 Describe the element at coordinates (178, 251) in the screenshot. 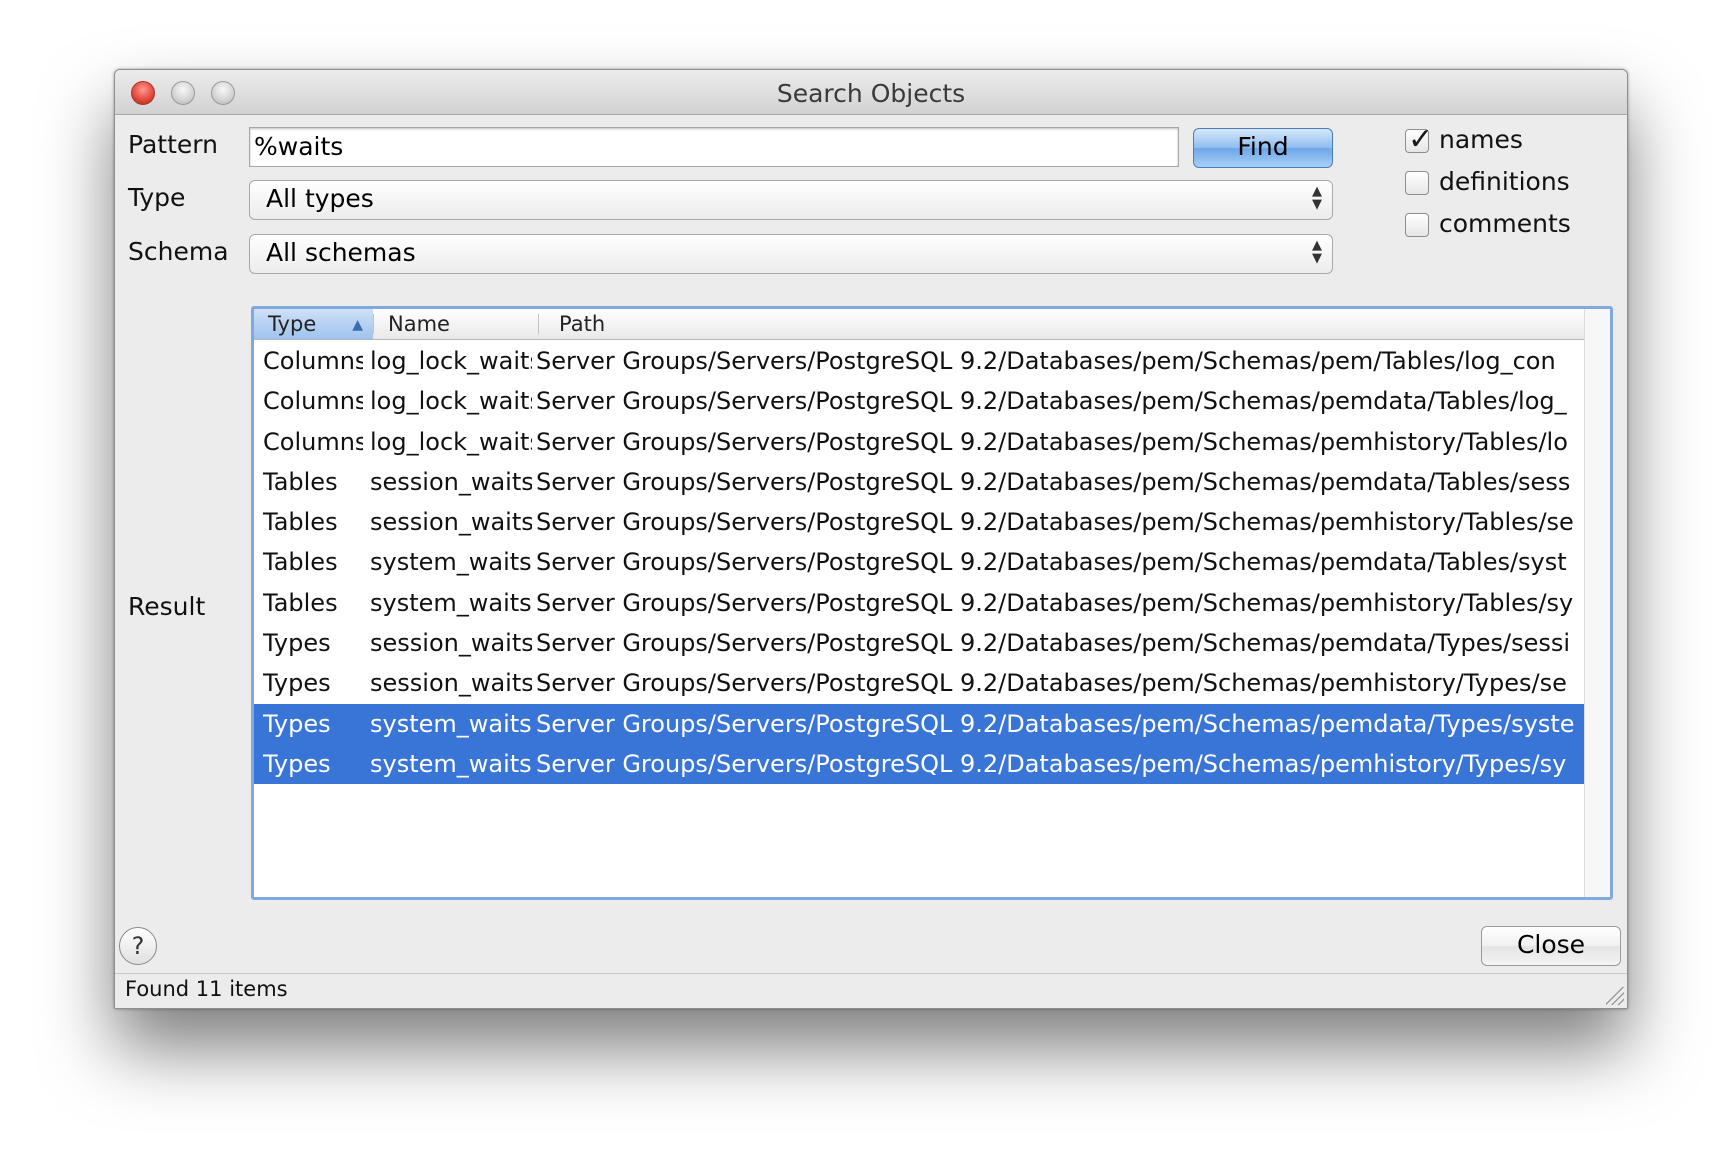

I see `schema-label: Schema` at that location.